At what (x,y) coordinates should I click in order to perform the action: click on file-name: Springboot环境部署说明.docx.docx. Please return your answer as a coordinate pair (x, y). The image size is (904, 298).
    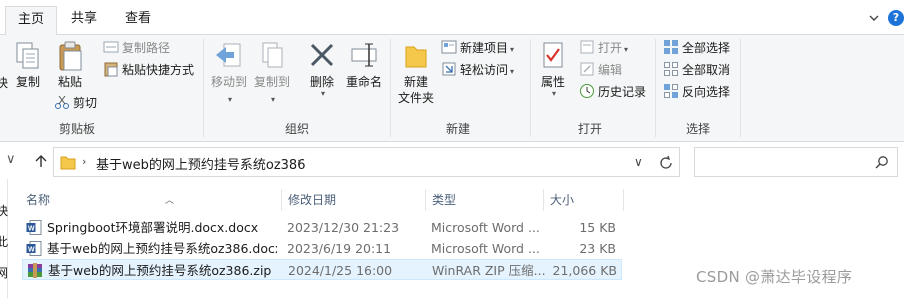
    Looking at the image, I should click on (153, 227).